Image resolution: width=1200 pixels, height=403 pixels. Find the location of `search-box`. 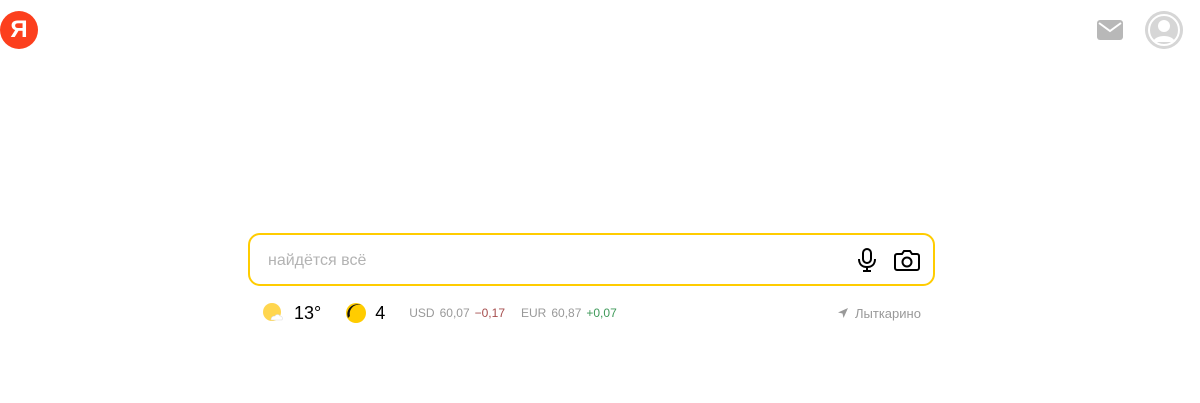

search-box is located at coordinates (591, 259).